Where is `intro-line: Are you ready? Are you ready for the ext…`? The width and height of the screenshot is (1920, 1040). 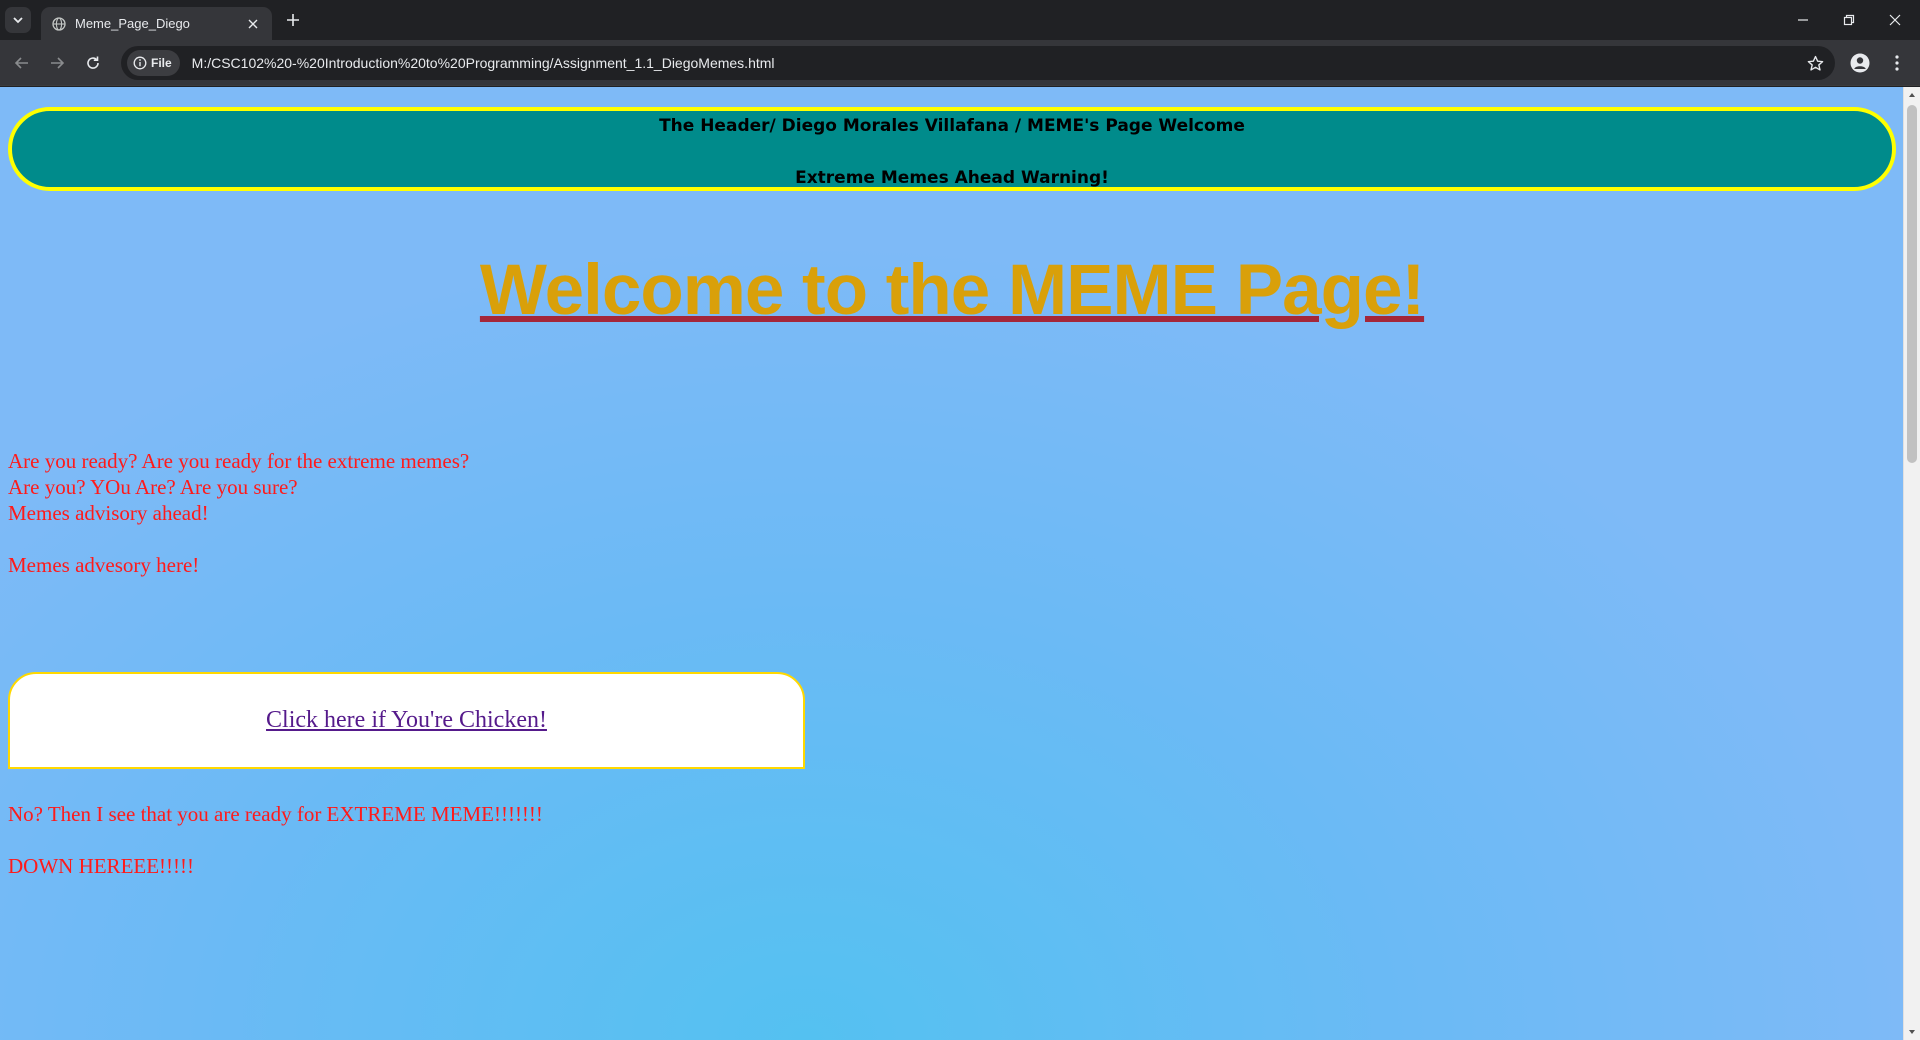
intro-line: Are you ready? Are you ready for the ext… is located at coordinates (239, 461).